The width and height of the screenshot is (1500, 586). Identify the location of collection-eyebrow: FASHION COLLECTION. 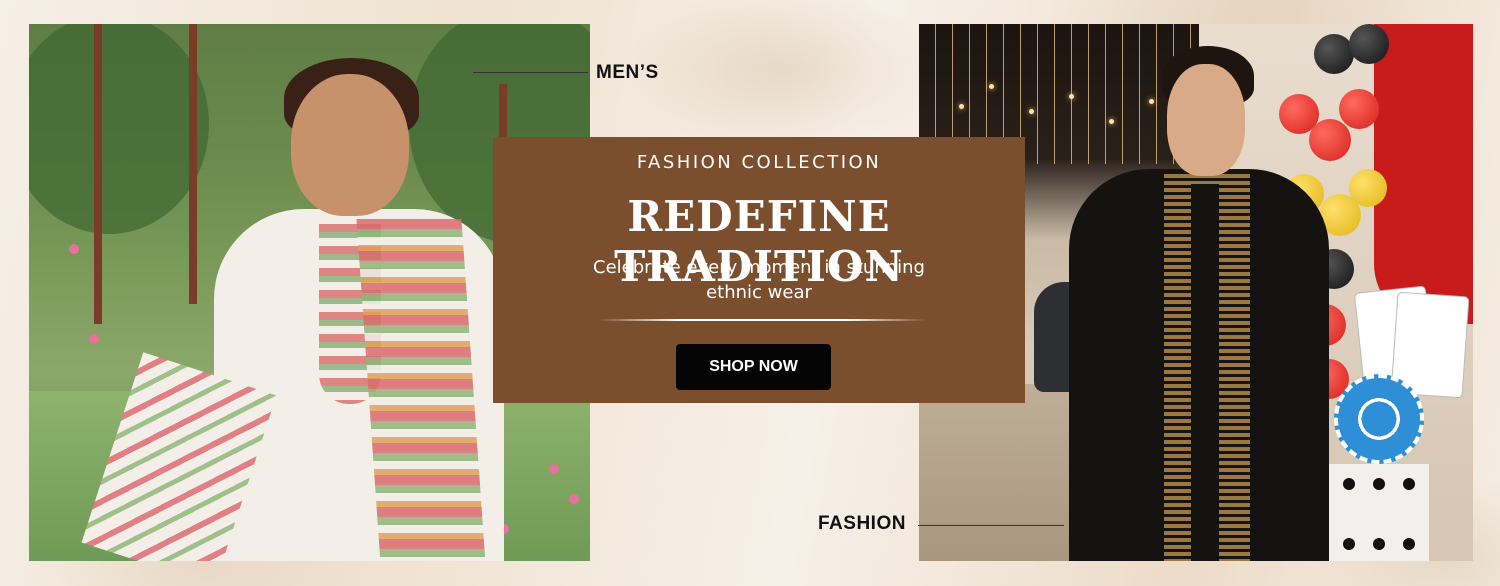
(759, 162).